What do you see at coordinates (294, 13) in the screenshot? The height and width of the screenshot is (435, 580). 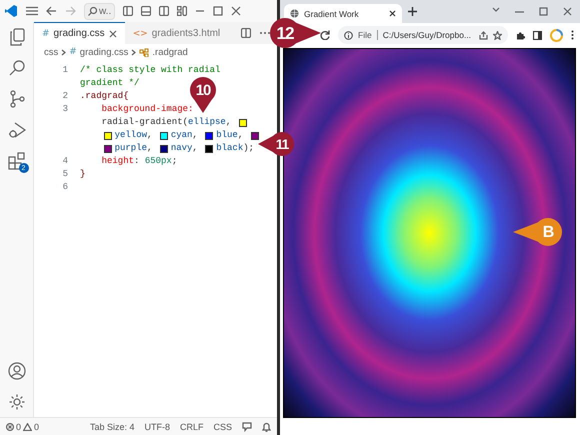 I see `globe-icon` at bounding box center [294, 13].